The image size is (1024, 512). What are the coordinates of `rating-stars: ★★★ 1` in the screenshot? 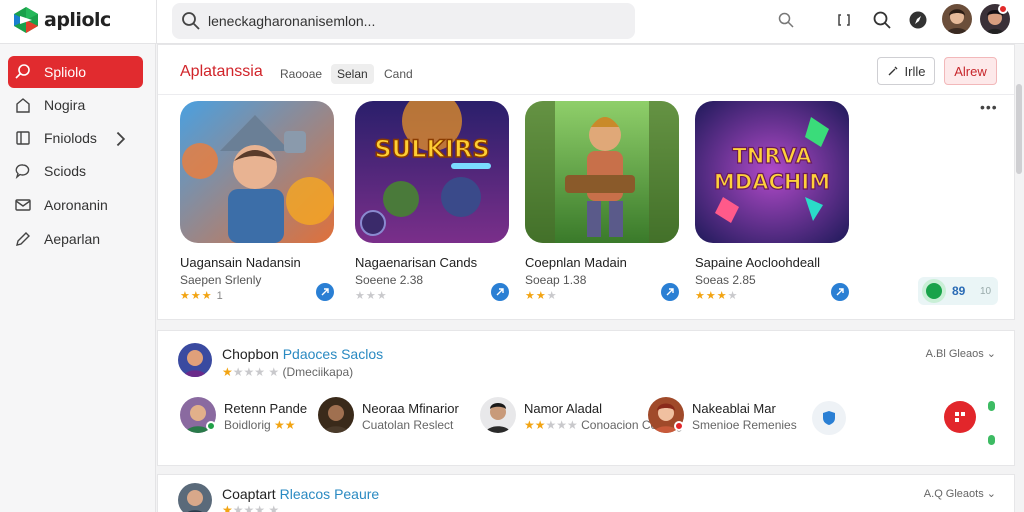 It's located at (202, 296).